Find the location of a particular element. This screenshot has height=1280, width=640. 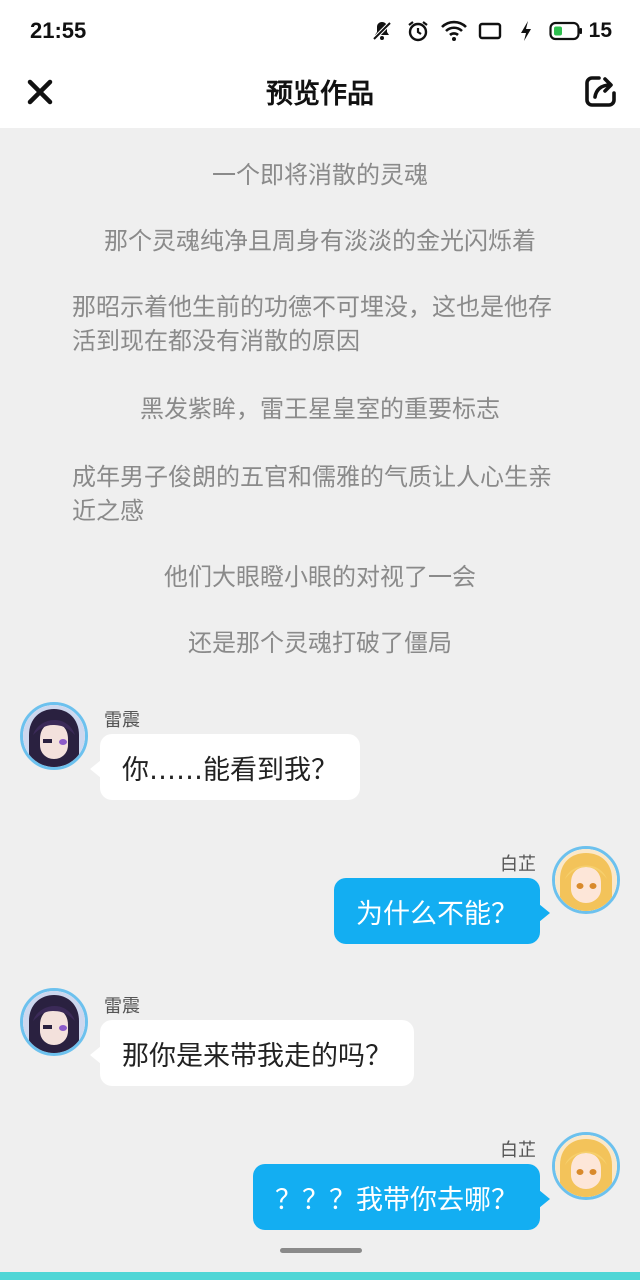

top-nav-bar: 预览作品 is located at coordinates (320, 95).